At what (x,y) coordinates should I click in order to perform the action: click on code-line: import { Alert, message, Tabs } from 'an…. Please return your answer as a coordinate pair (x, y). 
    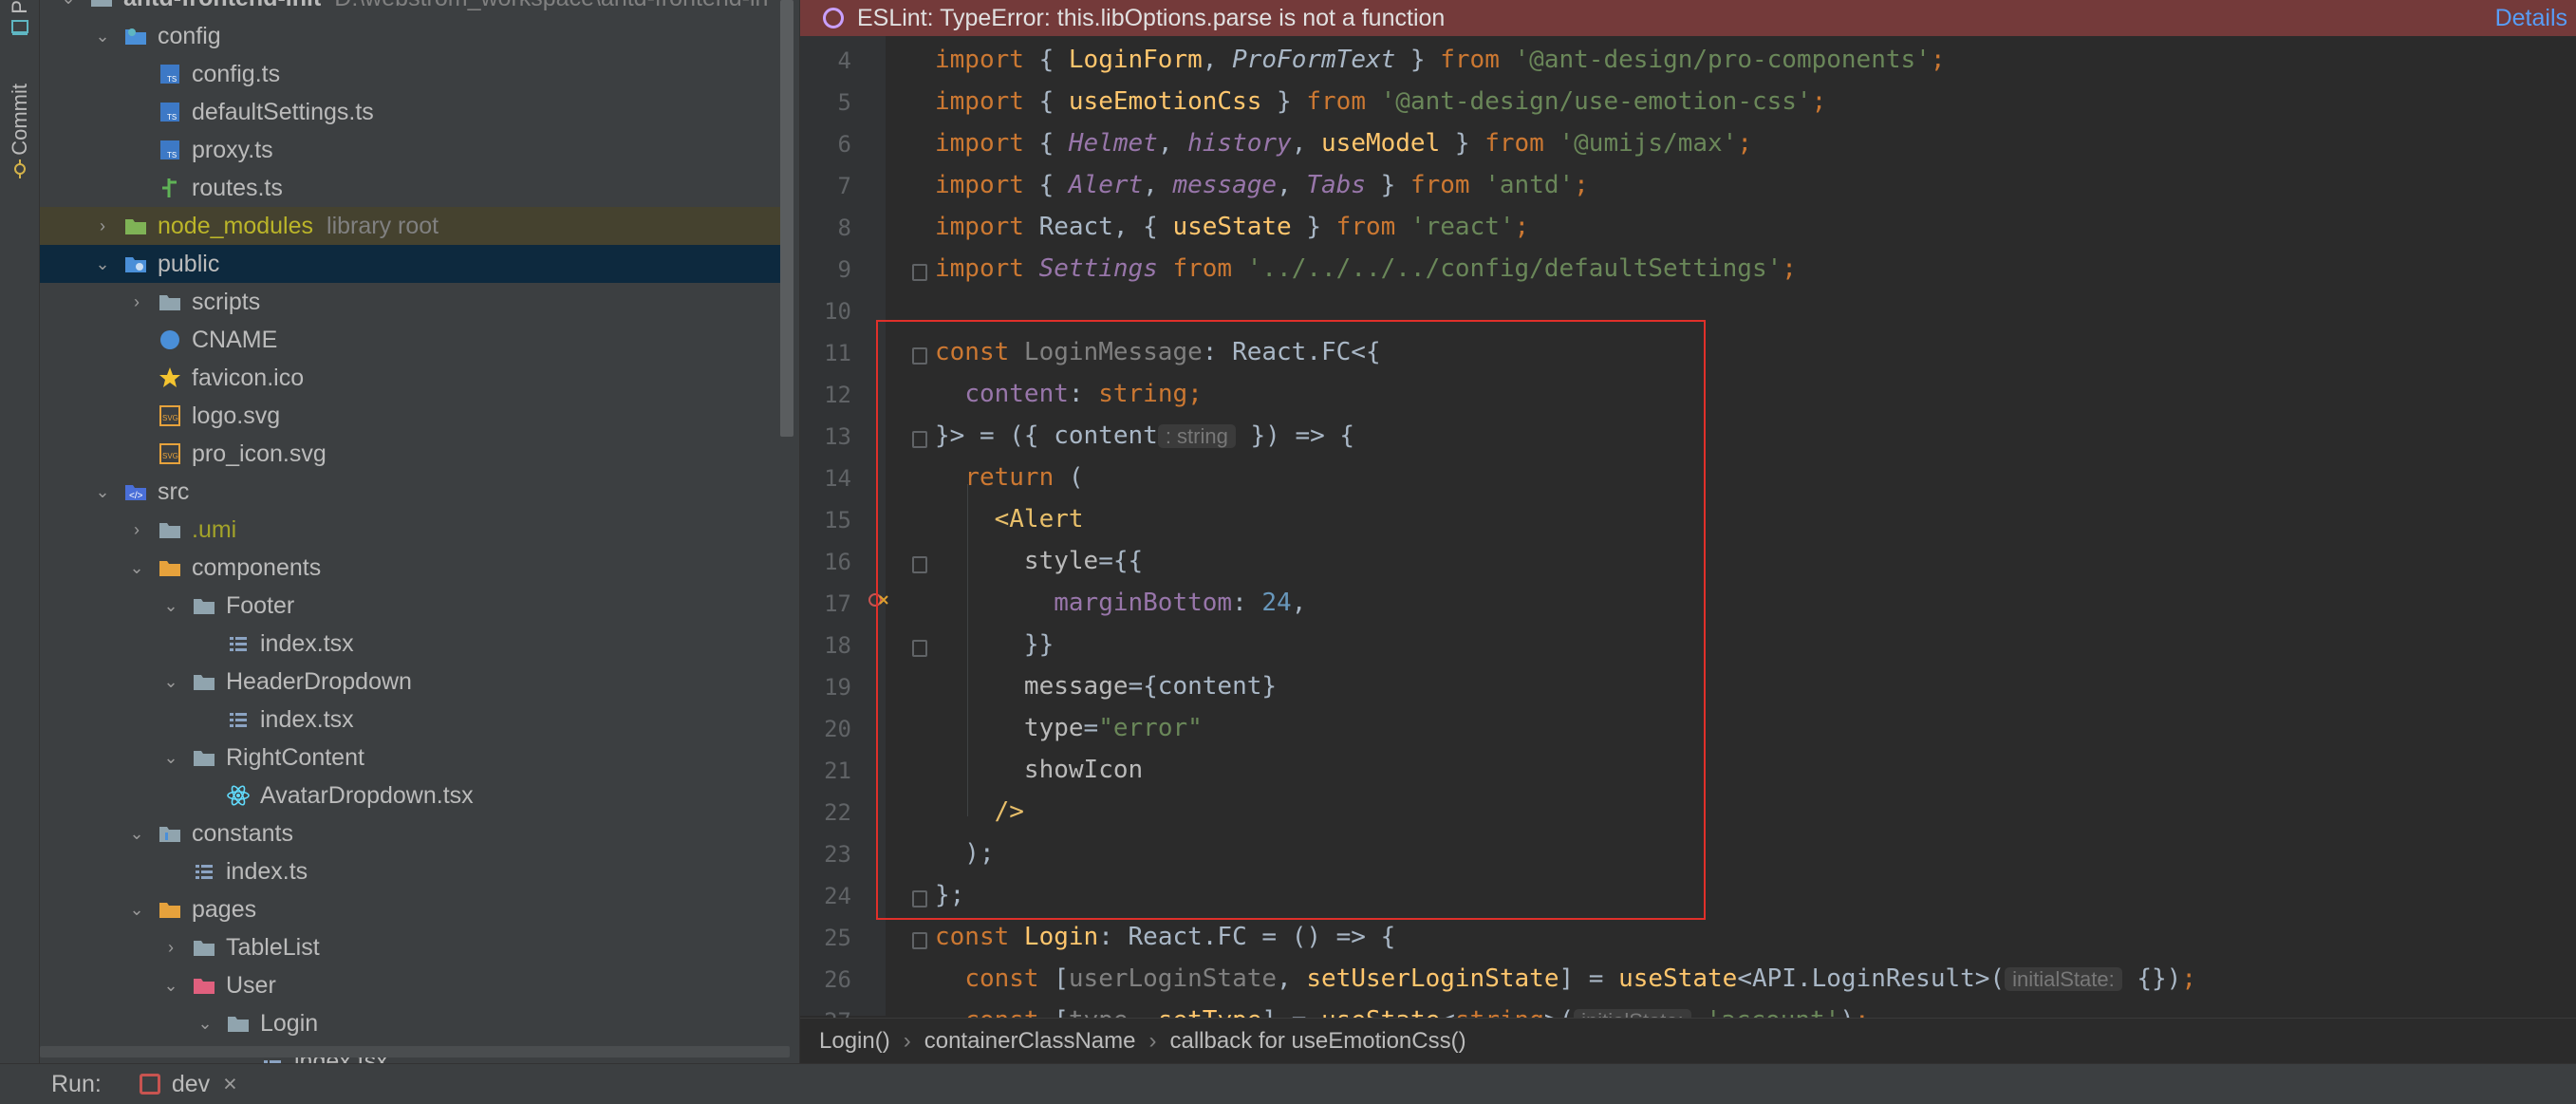
    Looking at the image, I should click on (1262, 185).